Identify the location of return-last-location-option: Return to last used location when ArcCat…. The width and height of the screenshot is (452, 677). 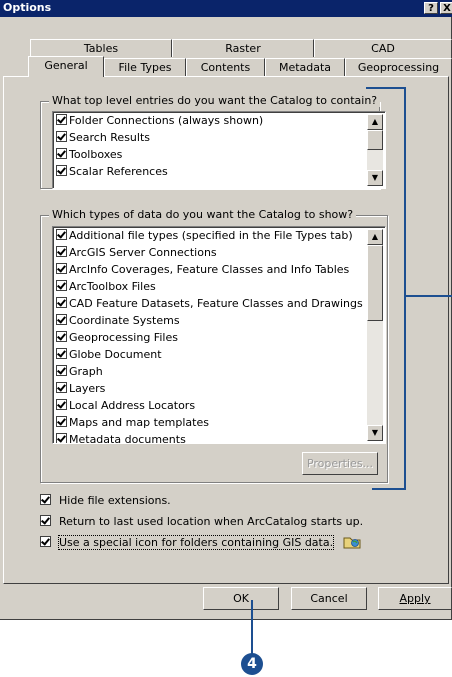
(201, 521).